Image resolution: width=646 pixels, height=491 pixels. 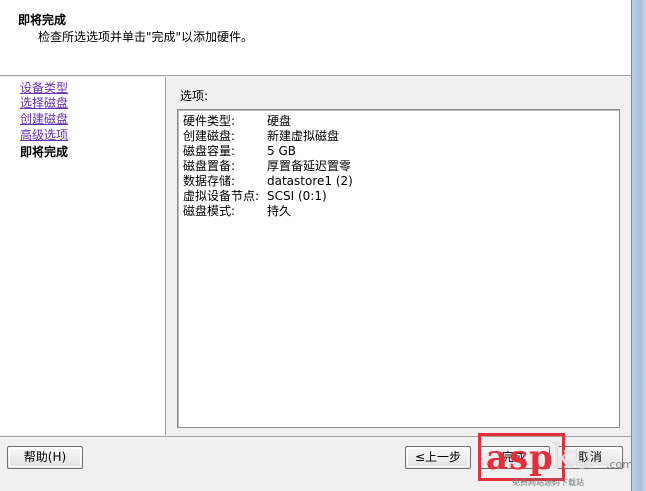 I want to click on step-ready-to-complete: 即将完成, so click(x=44, y=152).